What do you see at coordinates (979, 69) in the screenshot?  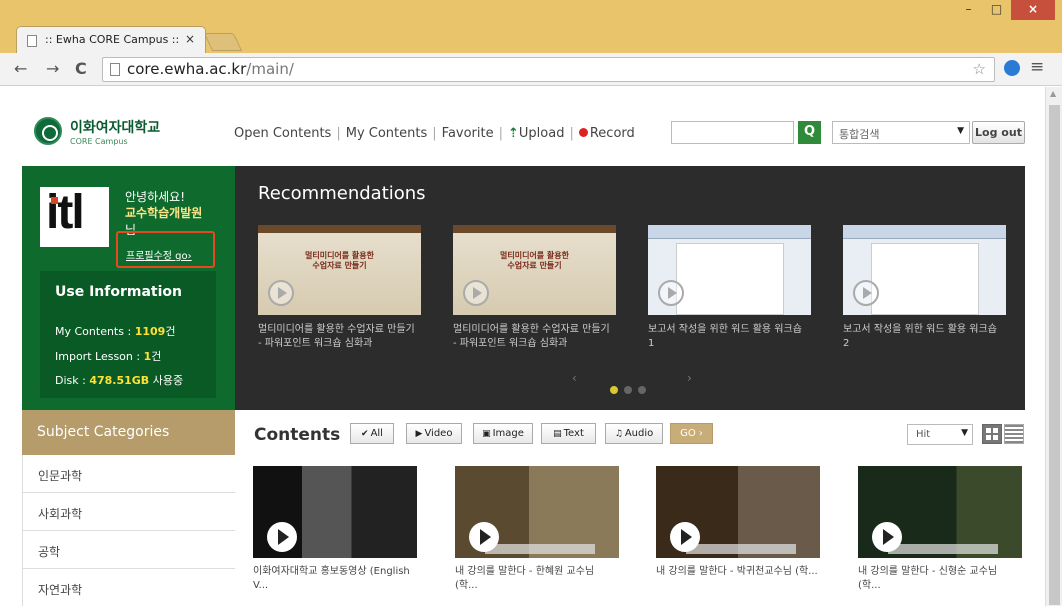 I see `bookmark-star-icon: ☆` at bounding box center [979, 69].